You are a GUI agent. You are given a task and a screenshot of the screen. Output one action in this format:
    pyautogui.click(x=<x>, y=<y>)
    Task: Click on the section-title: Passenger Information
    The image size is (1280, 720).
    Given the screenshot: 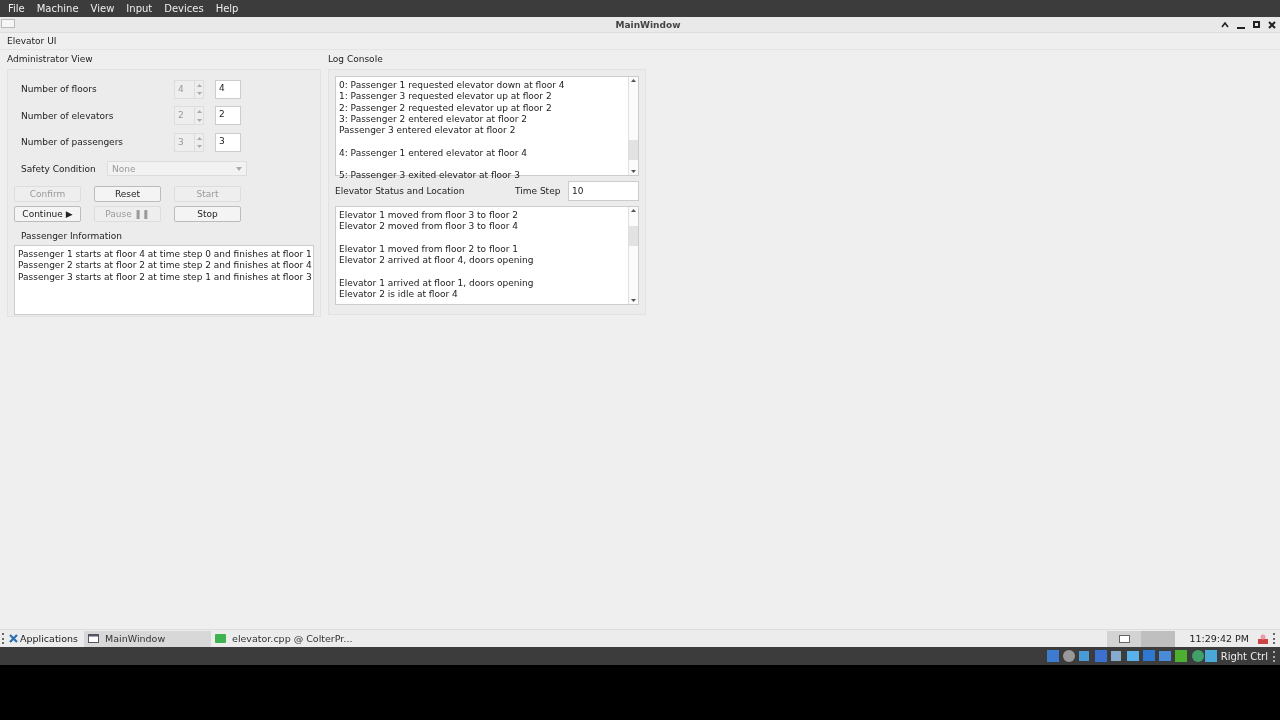 What is the action you would take?
    pyautogui.click(x=72, y=236)
    